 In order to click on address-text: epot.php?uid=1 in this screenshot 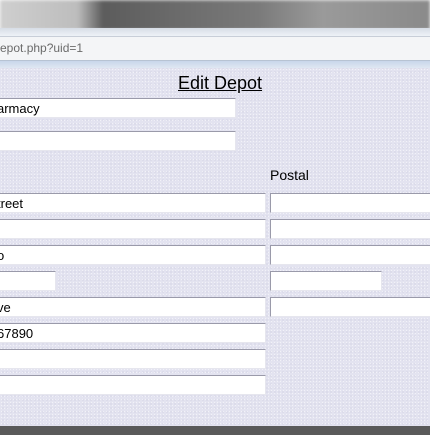, I will do `click(42, 48)`.